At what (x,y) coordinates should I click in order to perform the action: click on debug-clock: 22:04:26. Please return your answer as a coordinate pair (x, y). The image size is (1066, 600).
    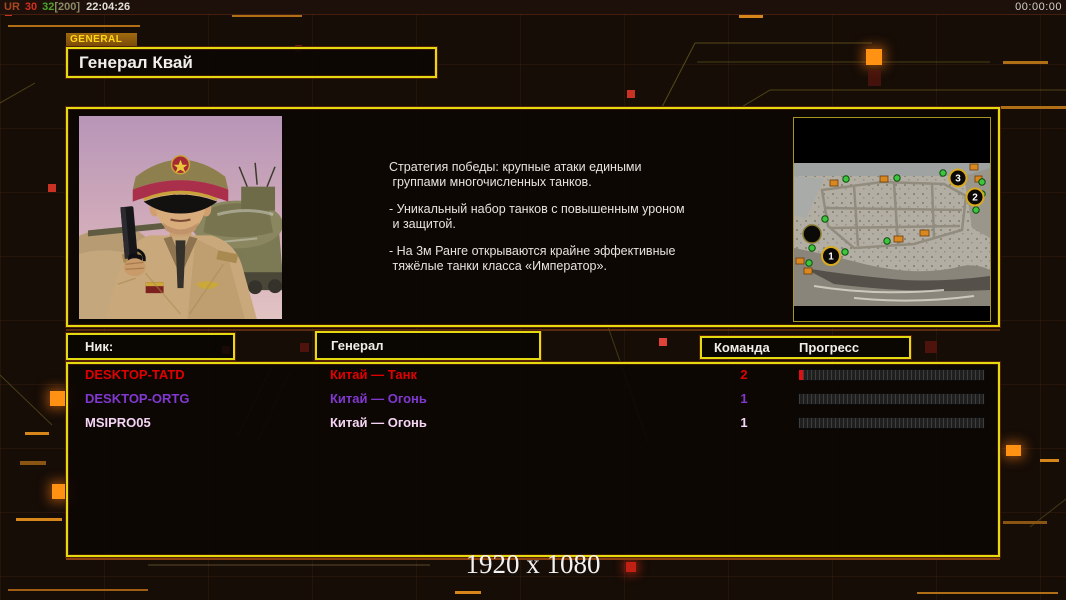
    Looking at the image, I should click on (108, 7).